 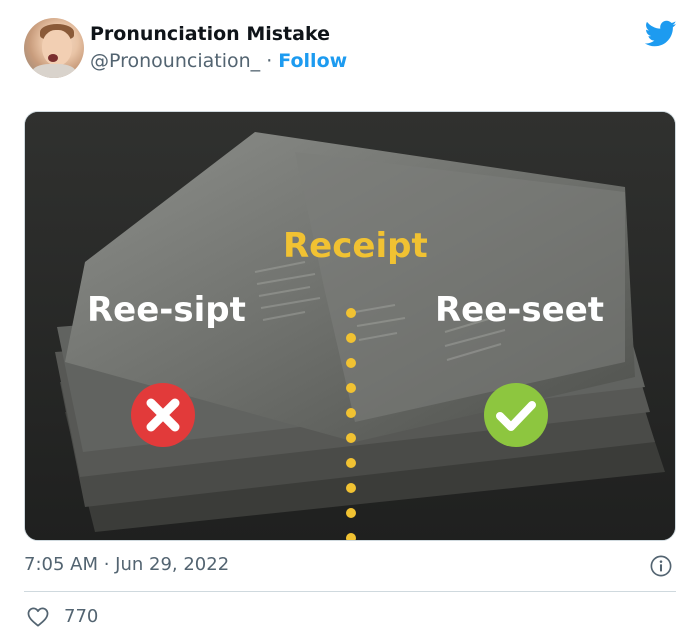 I want to click on check-icon, so click(x=516, y=416).